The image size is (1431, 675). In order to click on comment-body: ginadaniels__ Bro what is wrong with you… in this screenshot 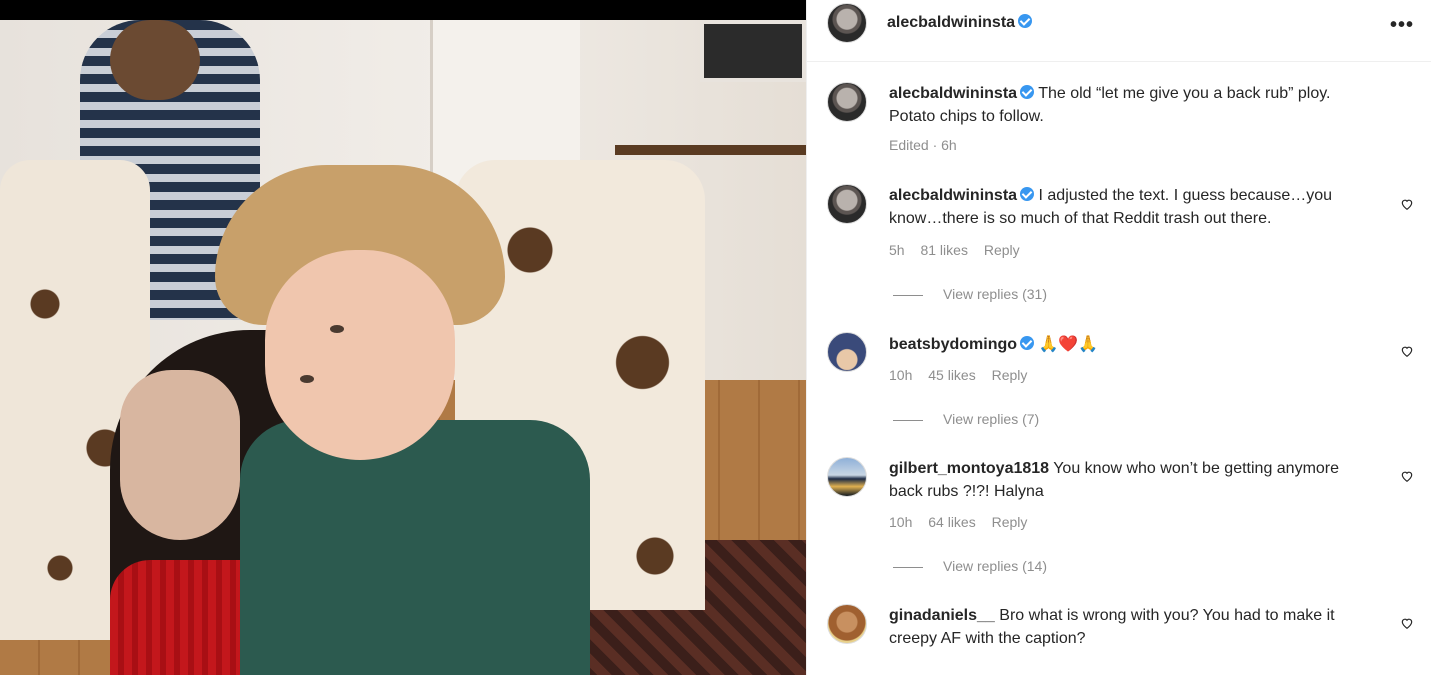, I will do `click(1129, 627)`.